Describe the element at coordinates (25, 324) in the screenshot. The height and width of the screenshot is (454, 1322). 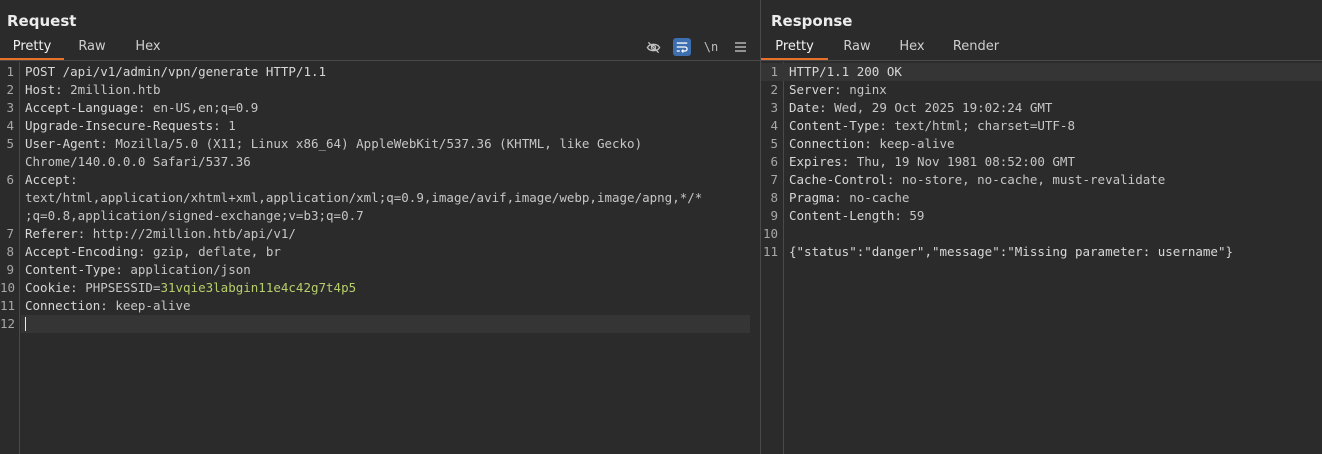
I see `text-cursor` at that location.